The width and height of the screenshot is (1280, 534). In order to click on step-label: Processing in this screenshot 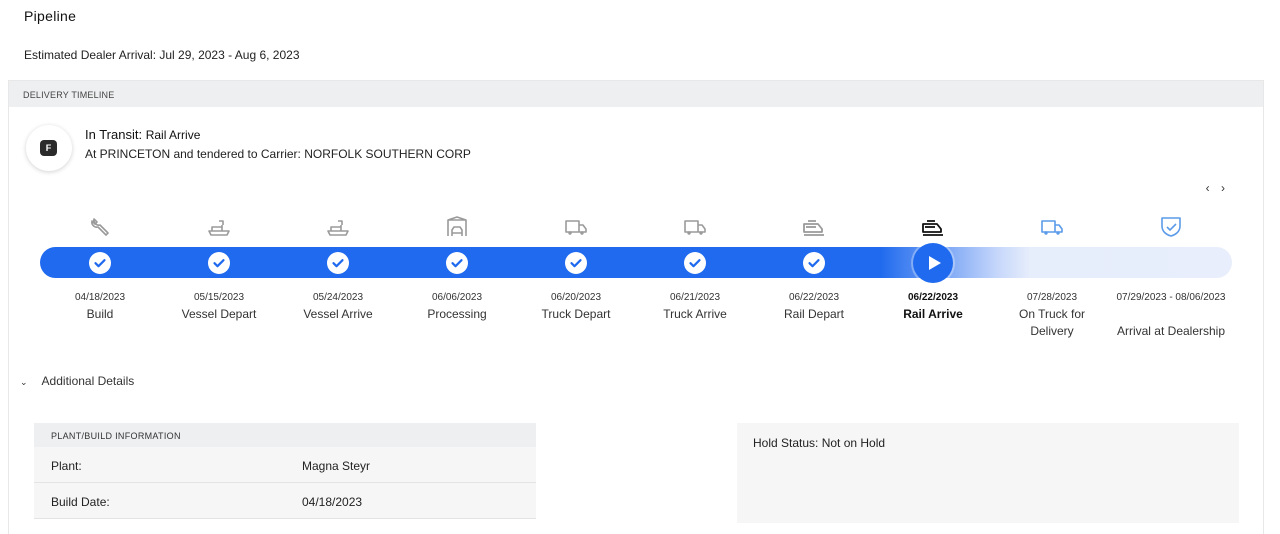, I will do `click(457, 314)`.